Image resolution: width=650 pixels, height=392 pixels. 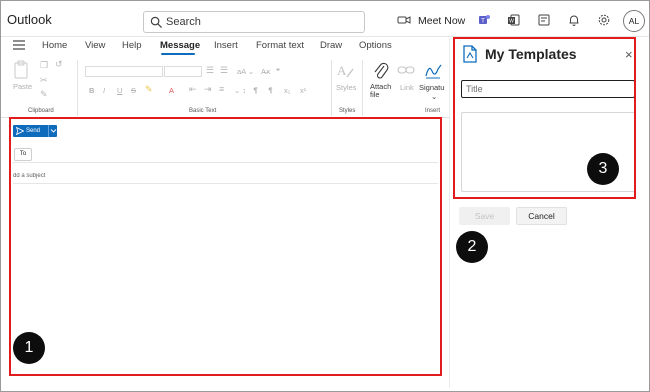 What do you see at coordinates (29, 19) in the screenshot?
I see `app-title: Outlook` at bounding box center [29, 19].